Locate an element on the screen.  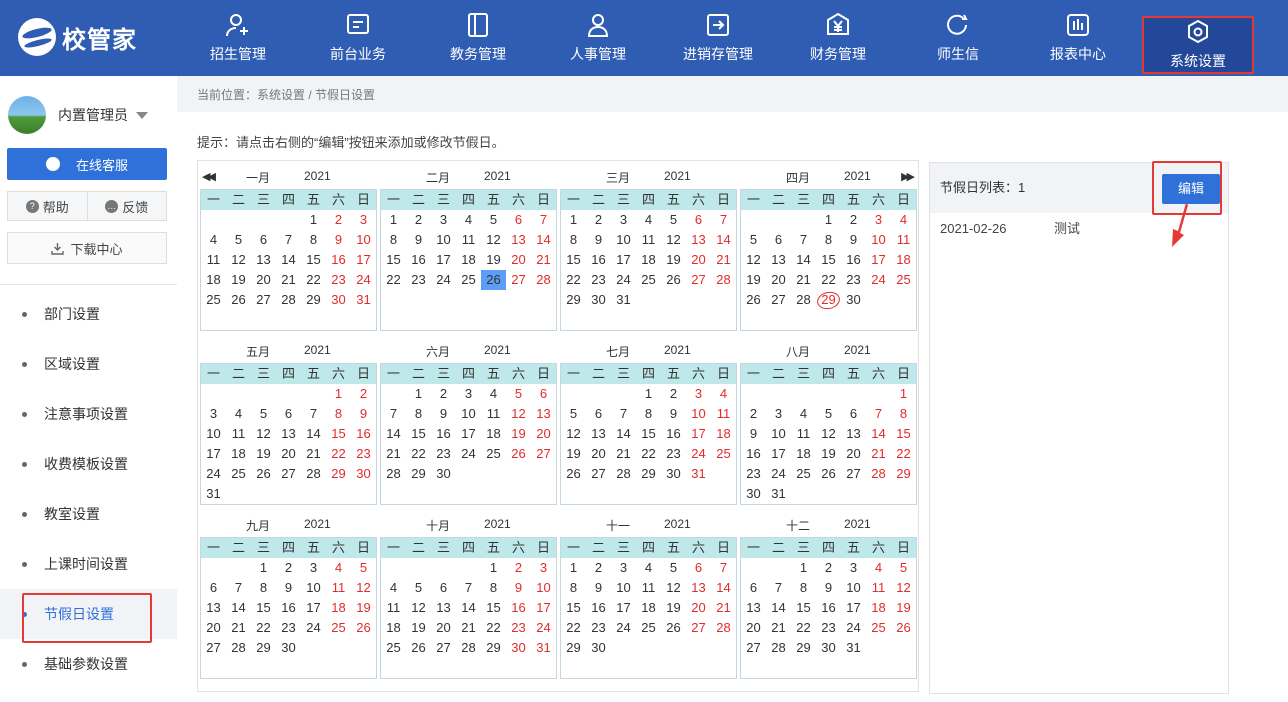
calendar-day: 30 is located at coordinates (828, 648).